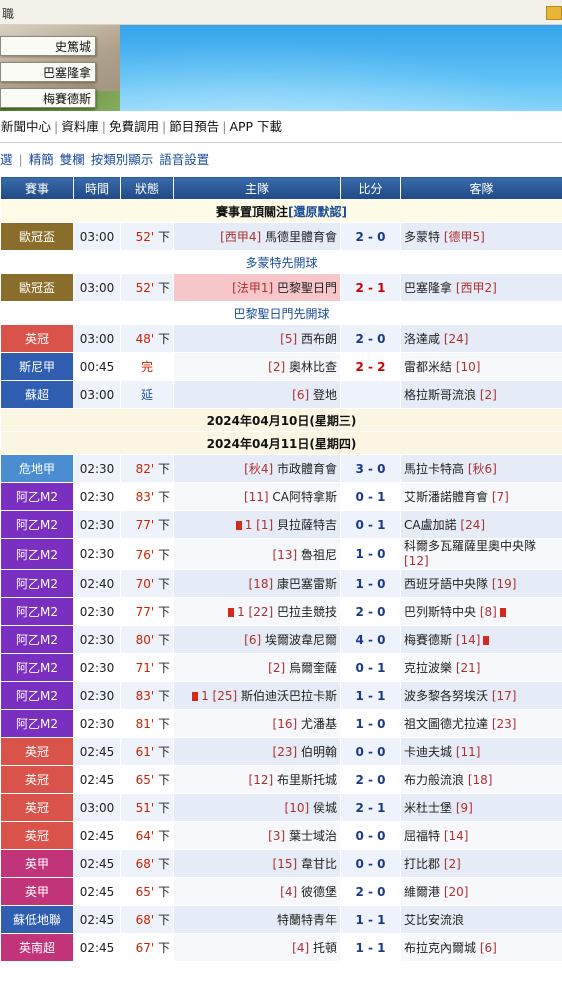 The height and width of the screenshot is (1000, 562). I want to click on away-team-cell: 多蒙特 [德甲5], so click(481, 236).